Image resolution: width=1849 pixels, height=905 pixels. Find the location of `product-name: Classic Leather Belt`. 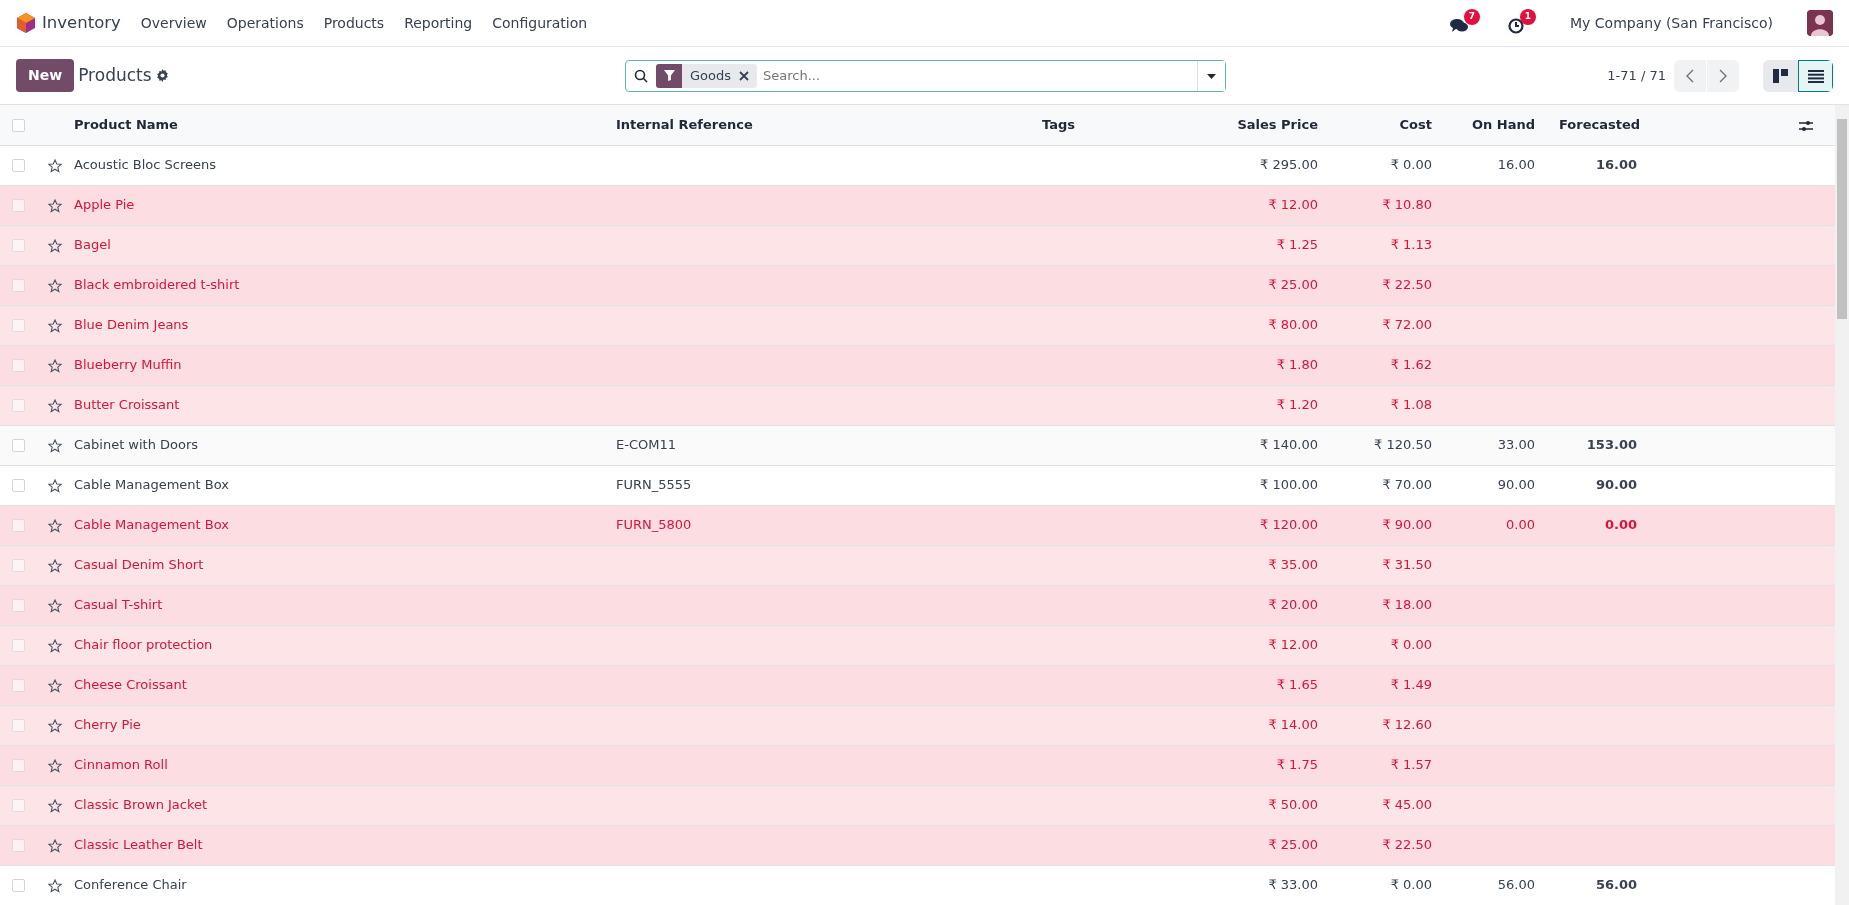

product-name: Classic Leather Belt is located at coordinates (138, 845).